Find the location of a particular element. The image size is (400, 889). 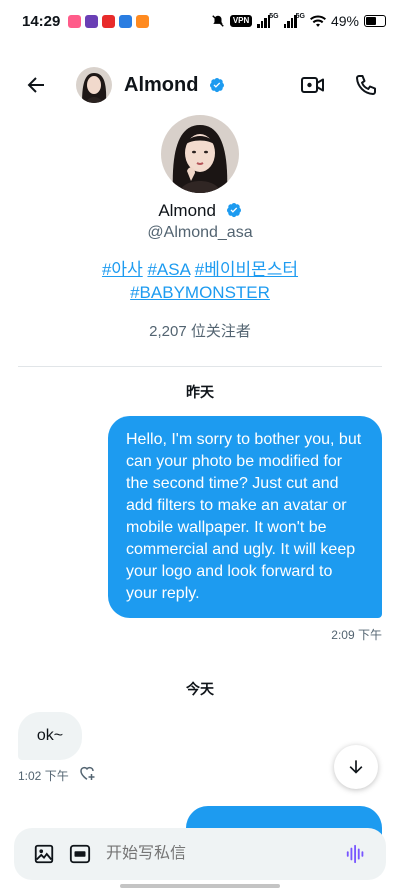

voice-waveform-icon is located at coordinates (355, 854).